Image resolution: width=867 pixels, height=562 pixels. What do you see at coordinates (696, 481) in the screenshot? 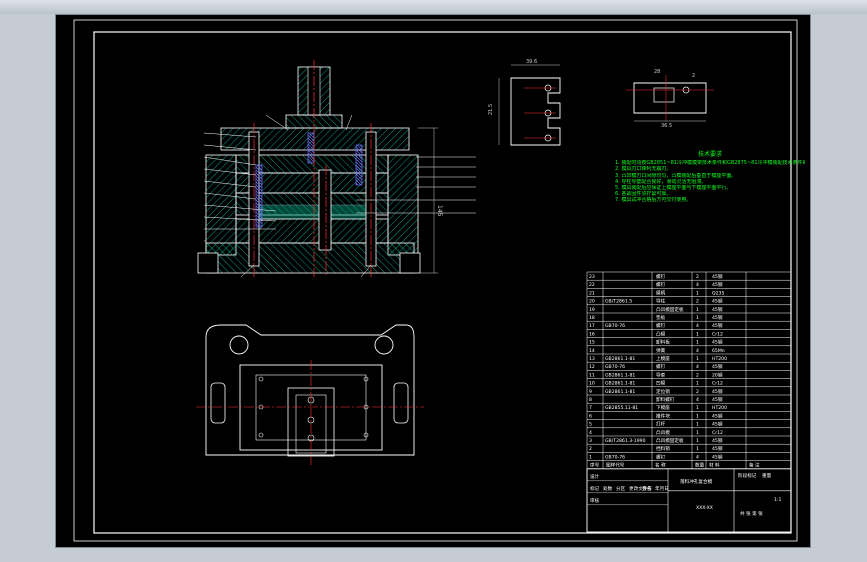
I see `title-block-name: 落料冲孔复合模` at bounding box center [696, 481].